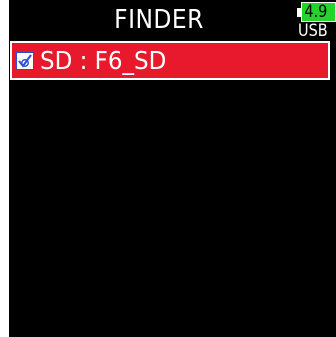 The width and height of the screenshot is (336, 337). I want to click on header-bar: FINDER 4.9 USB, so click(172, 20).